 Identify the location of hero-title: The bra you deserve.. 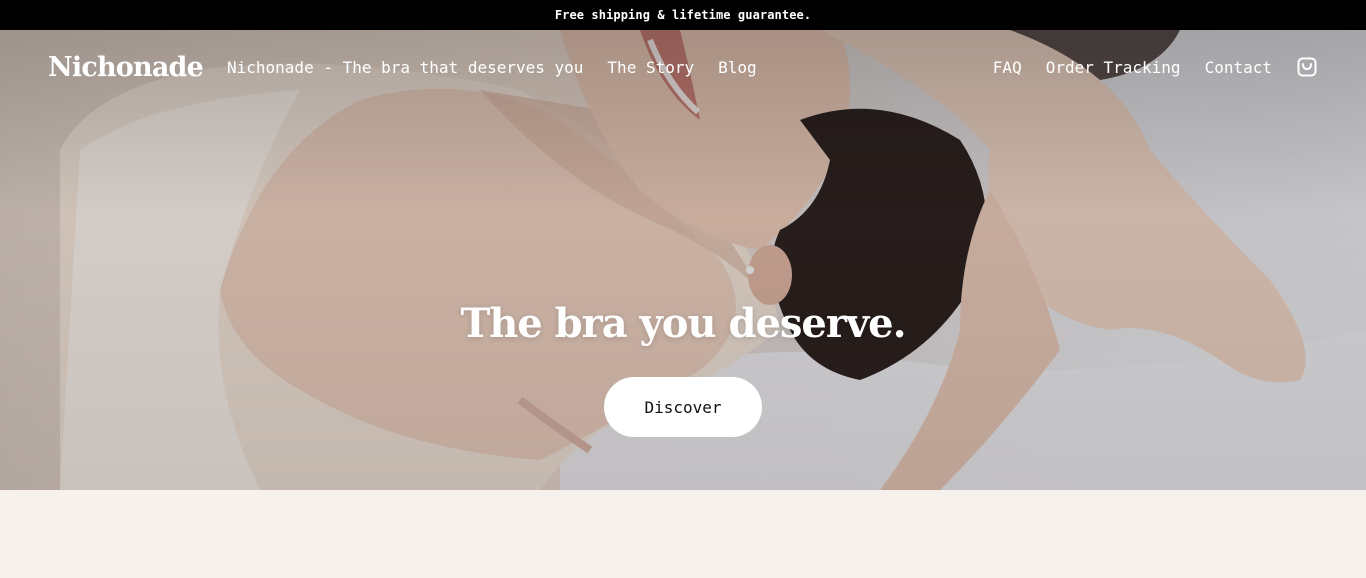
(683, 323).